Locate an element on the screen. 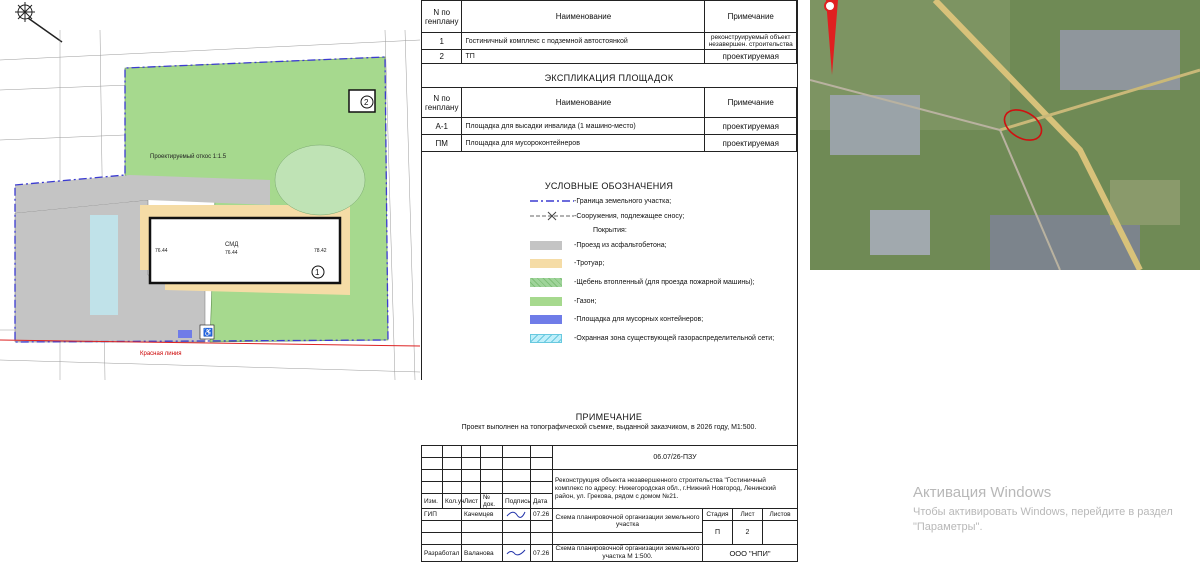 This screenshot has height=562, width=1200. svg-text: Проектируемый откос 1:1.5 is located at coordinates (188, 156).